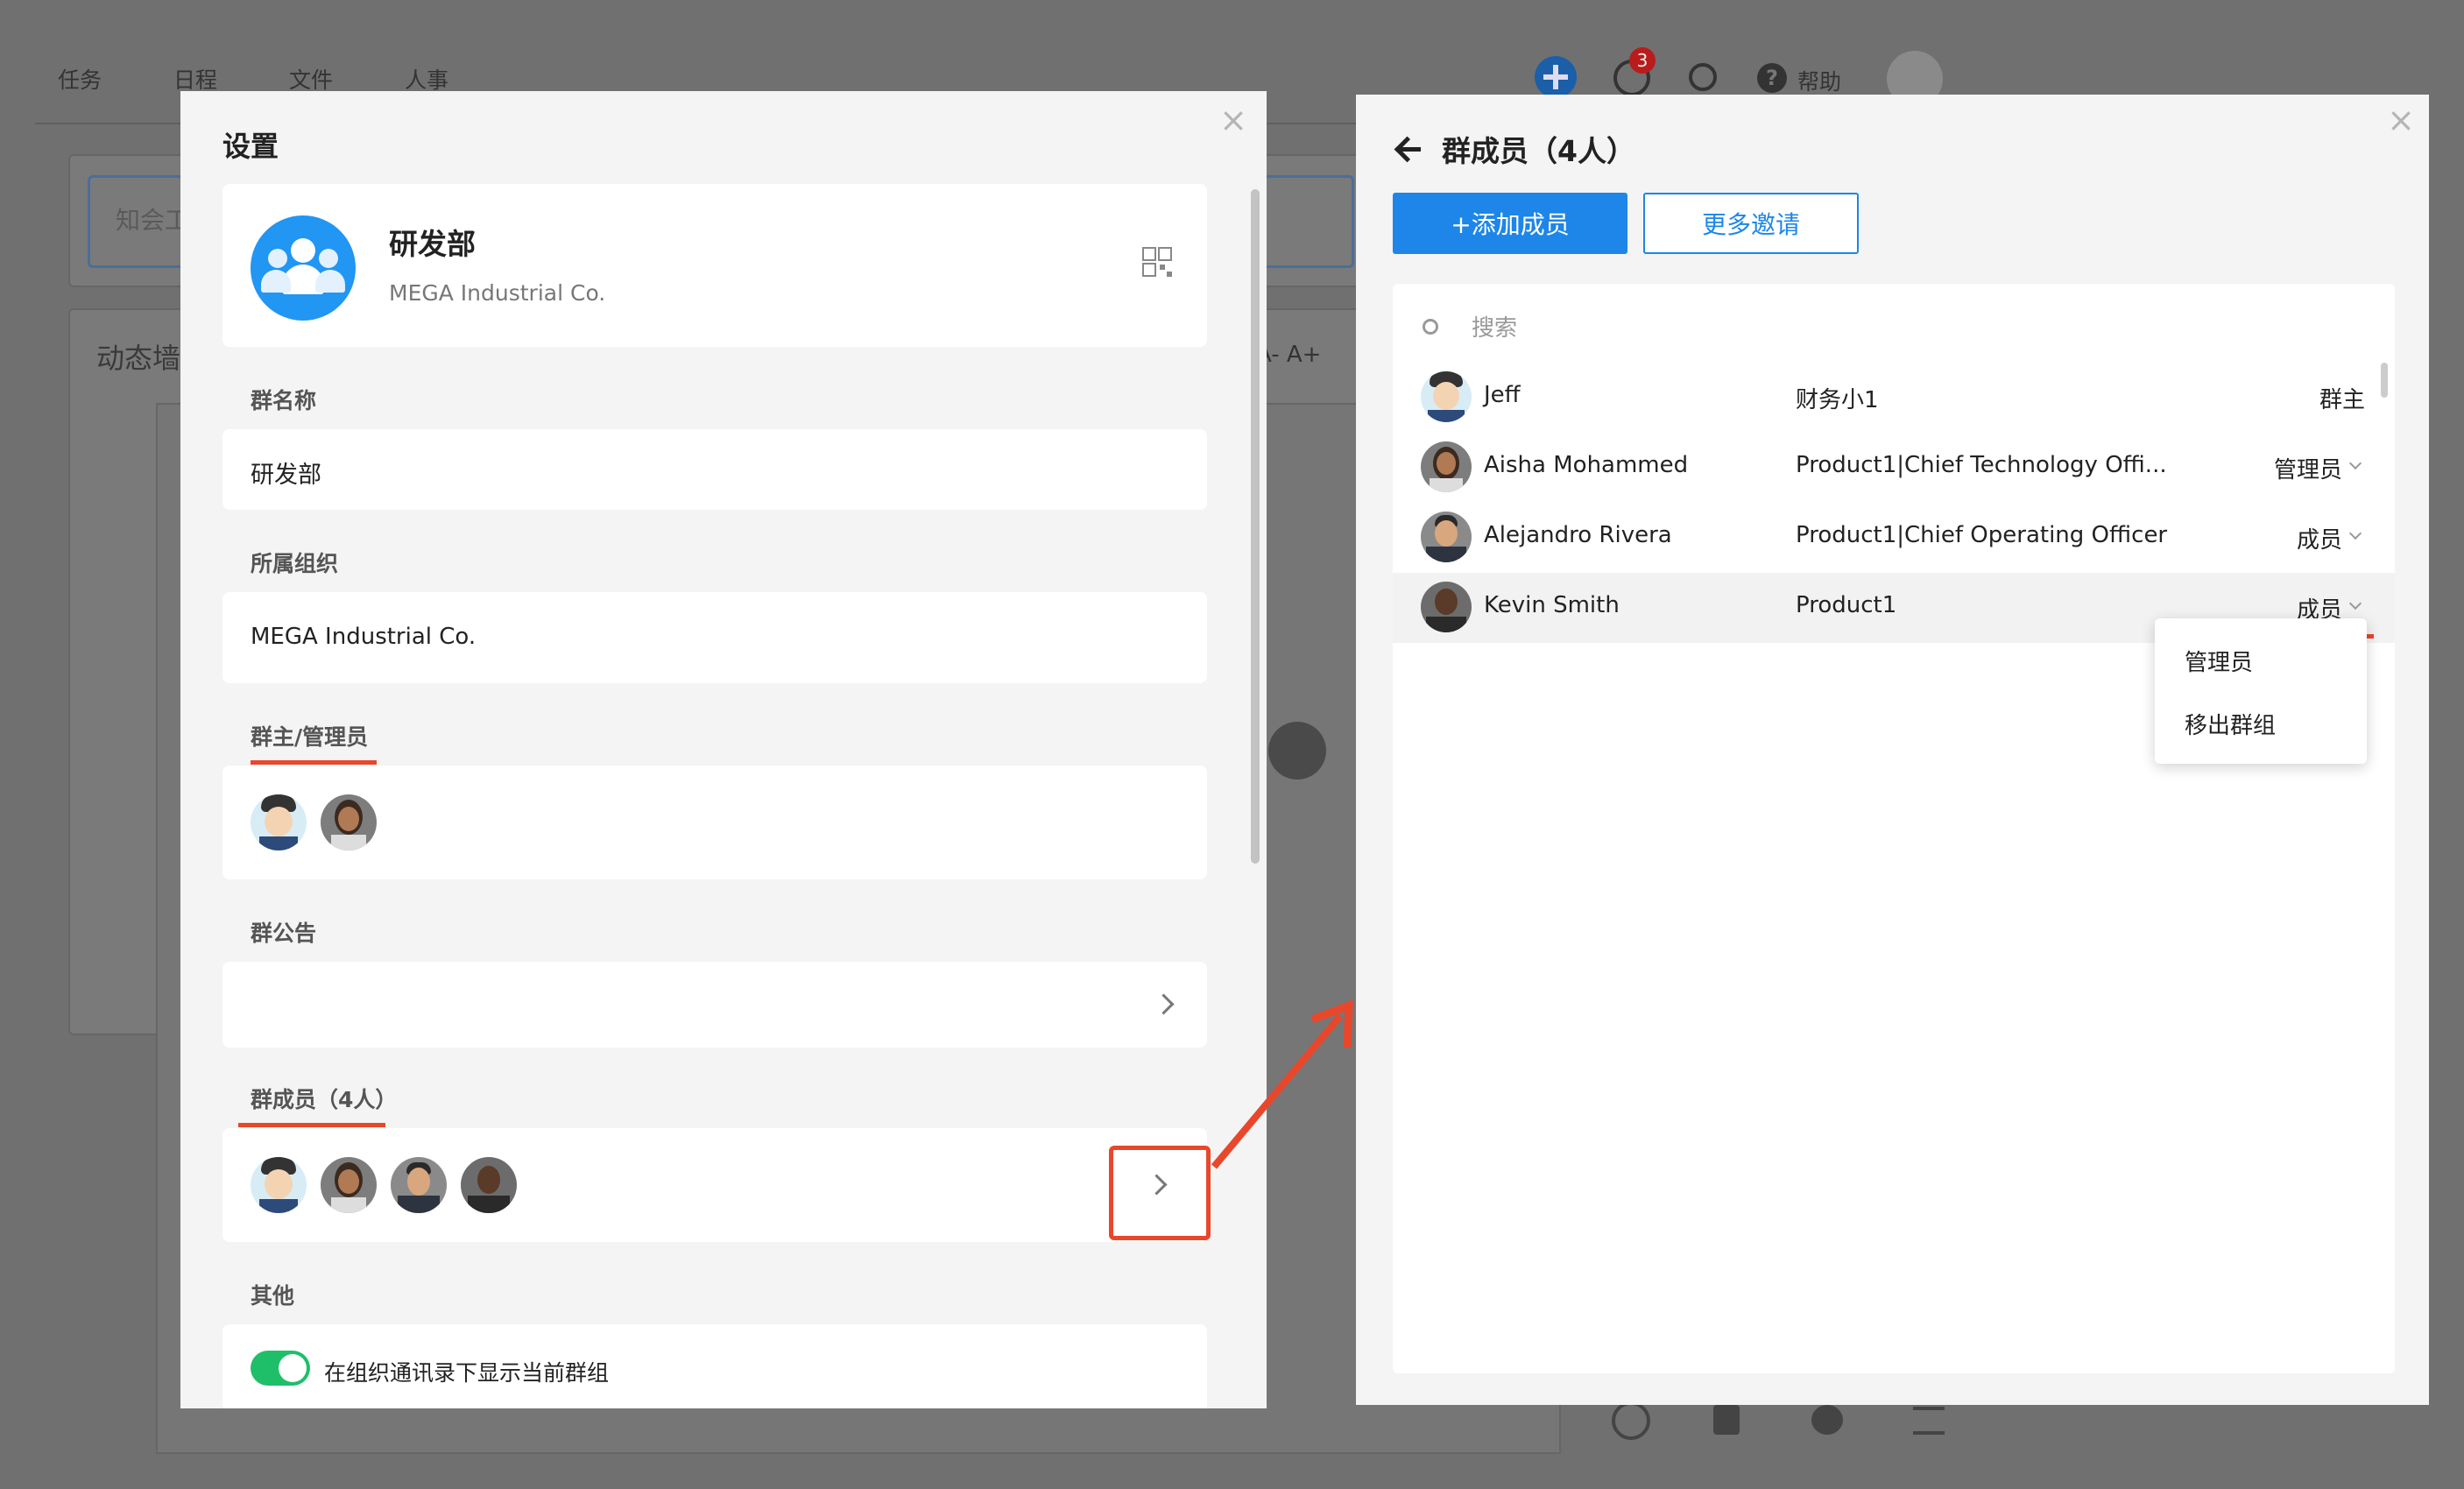 The height and width of the screenshot is (1489, 2464). Describe the element at coordinates (310, 737) in the screenshot. I see `admins-label: 群主/管理员` at that location.